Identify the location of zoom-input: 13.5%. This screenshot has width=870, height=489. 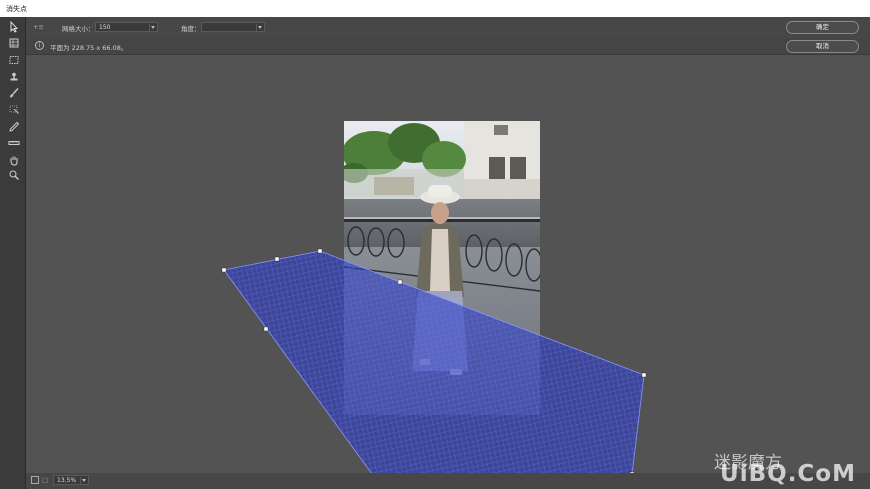
(71, 480).